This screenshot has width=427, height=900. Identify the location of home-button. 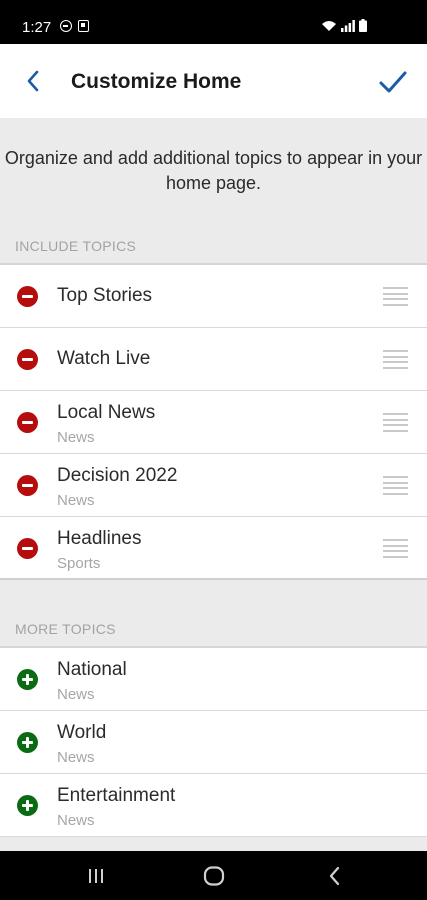
(214, 876).